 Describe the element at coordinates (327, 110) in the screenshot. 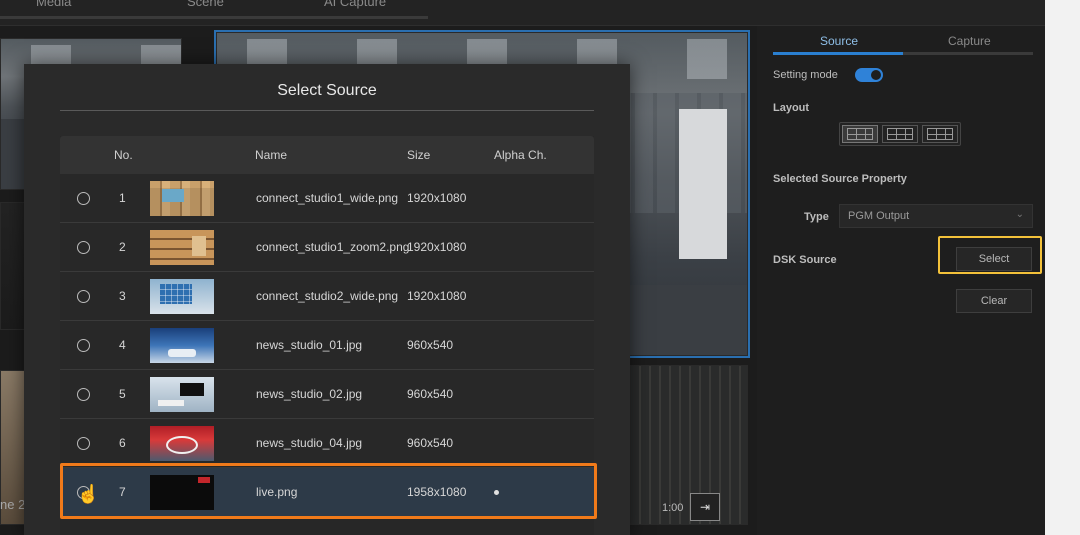

I see `dialog-divider` at that location.